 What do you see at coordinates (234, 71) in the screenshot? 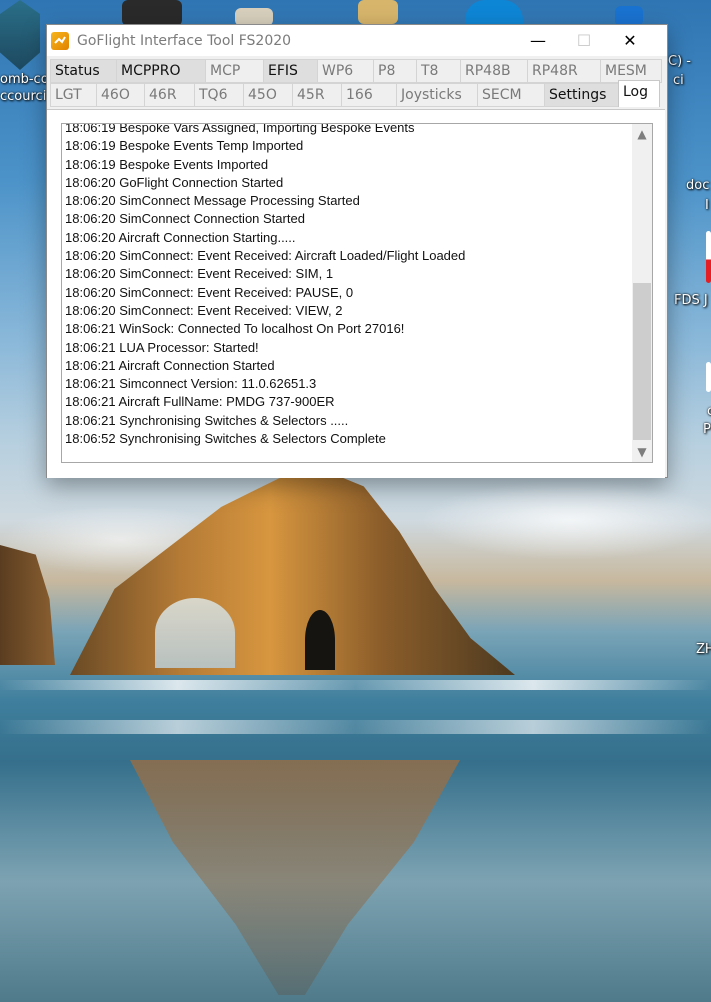
I see `tab-mcp: MCP` at bounding box center [234, 71].